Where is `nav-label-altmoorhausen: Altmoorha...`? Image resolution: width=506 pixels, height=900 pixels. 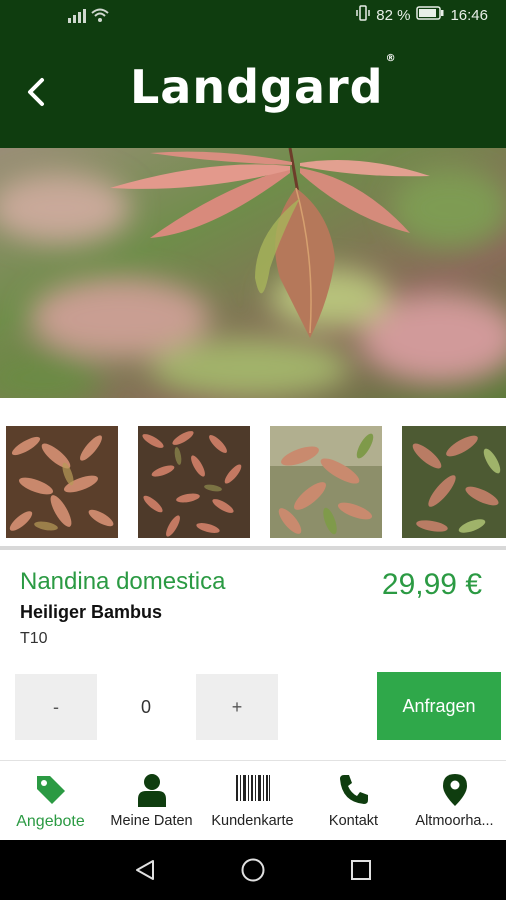
nav-label-altmoorhausen: Altmoorha... is located at coordinates (454, 821).